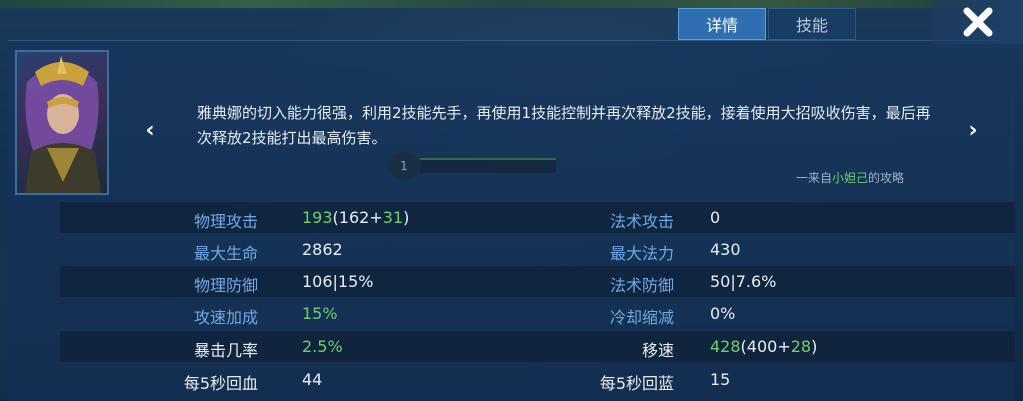 This screenshot has height=401, width=1023. What do you see at coordinates (317, 217) in the screenshot?
I see `stat-total: 193` at bounding box center [317, 217].